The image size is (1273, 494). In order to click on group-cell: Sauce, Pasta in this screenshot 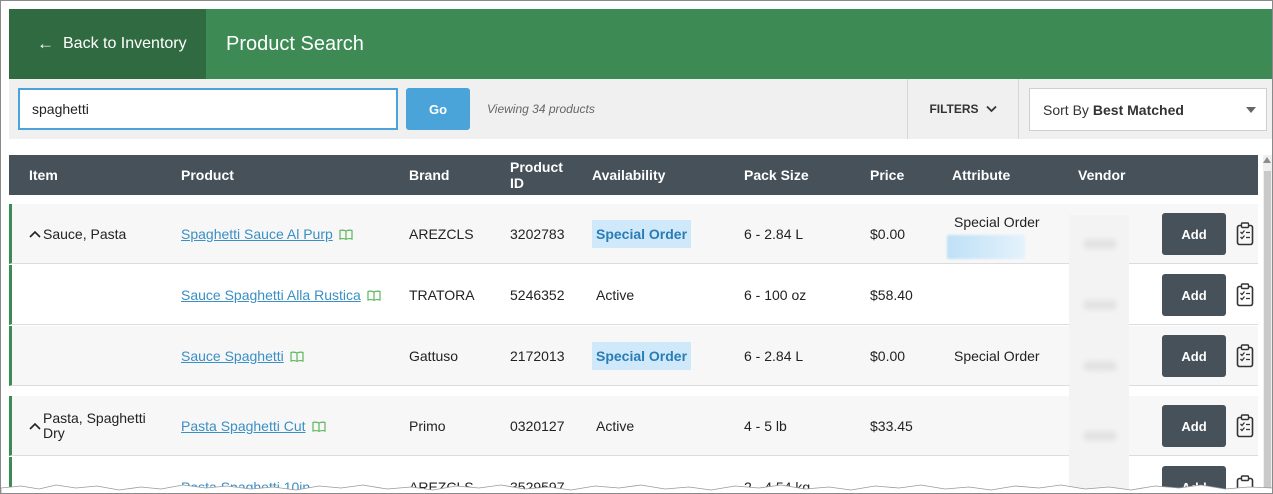, I will do `click(99, 234)`.